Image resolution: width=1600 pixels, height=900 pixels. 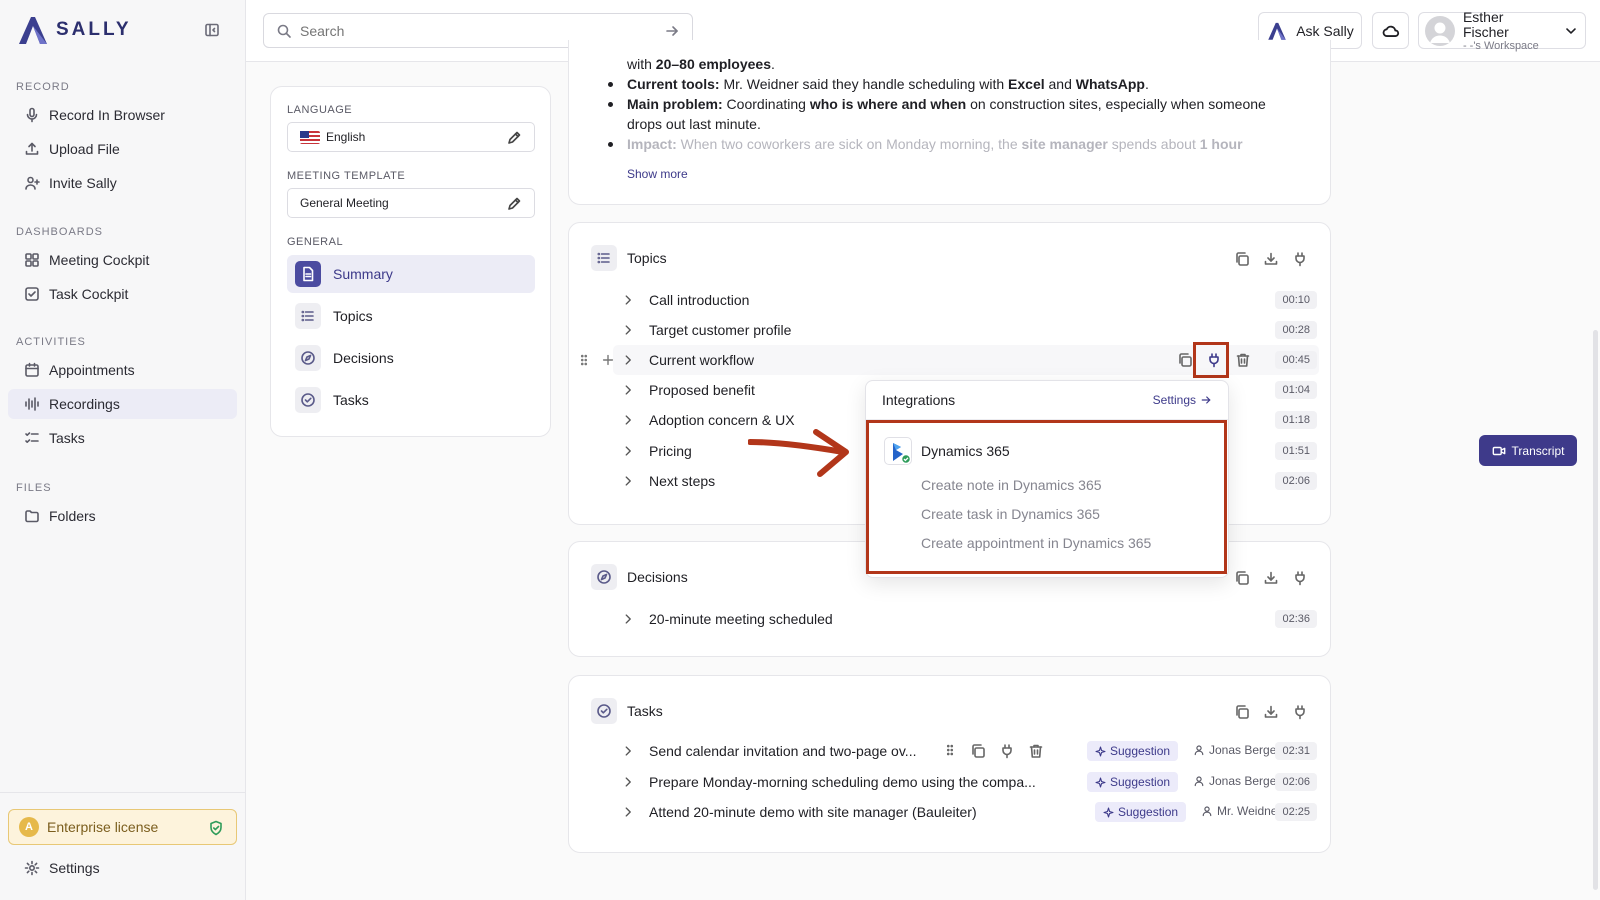 I want to click on brand-logo: SALLY, so click(x=74, y=30).